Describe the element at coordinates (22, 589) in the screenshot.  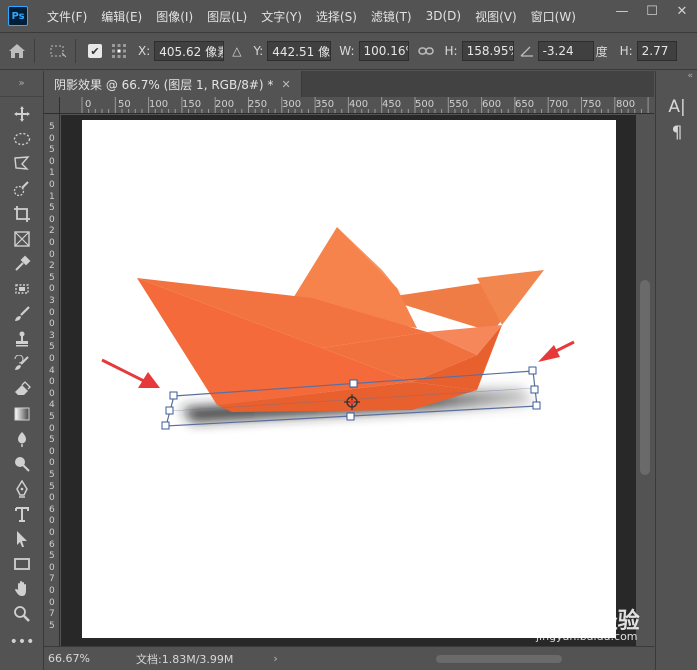
I see `hand-tool-icon` at that location.